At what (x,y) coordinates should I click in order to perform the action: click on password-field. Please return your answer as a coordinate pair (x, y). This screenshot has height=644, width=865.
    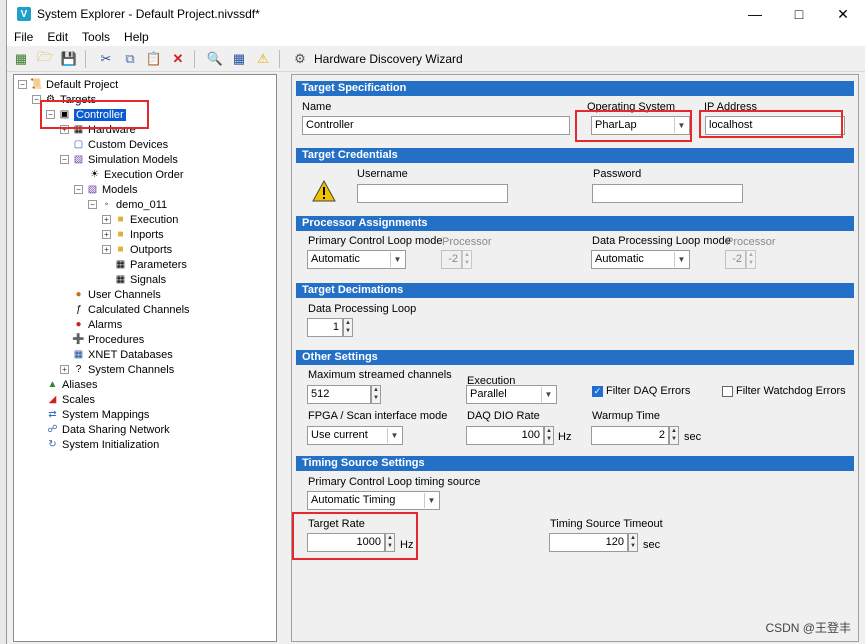
    Looking at the image, I should click on (667, 193).